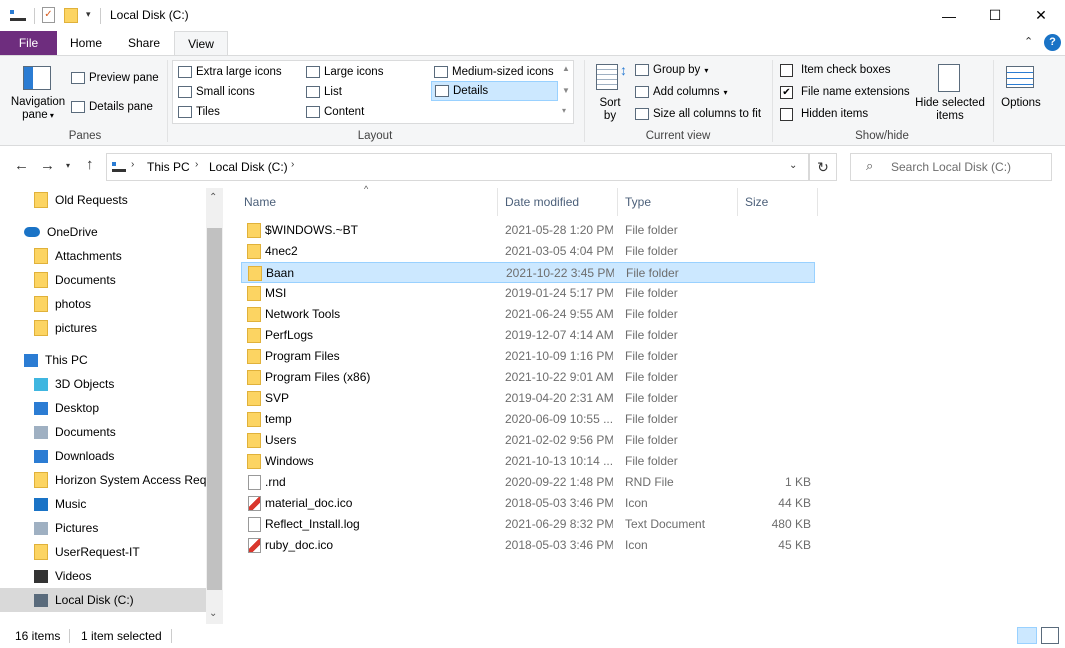 The width and height of the screenshot is (1065, 648). I want to click on preview-pane-button: Preview pane, so click(115, 78).